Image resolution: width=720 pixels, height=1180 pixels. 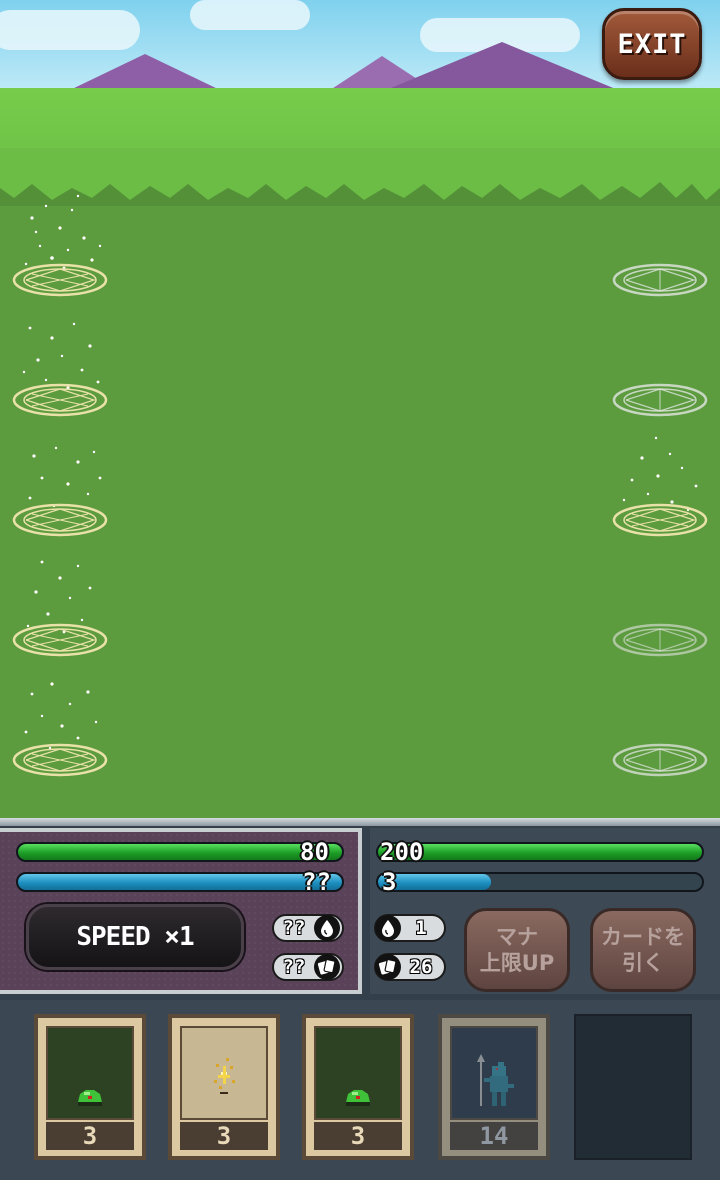 What do you see at coordinates (402, 852) in the screenshot?
I see `enemy-hp-value: 200` at bounding box center [402, 852].